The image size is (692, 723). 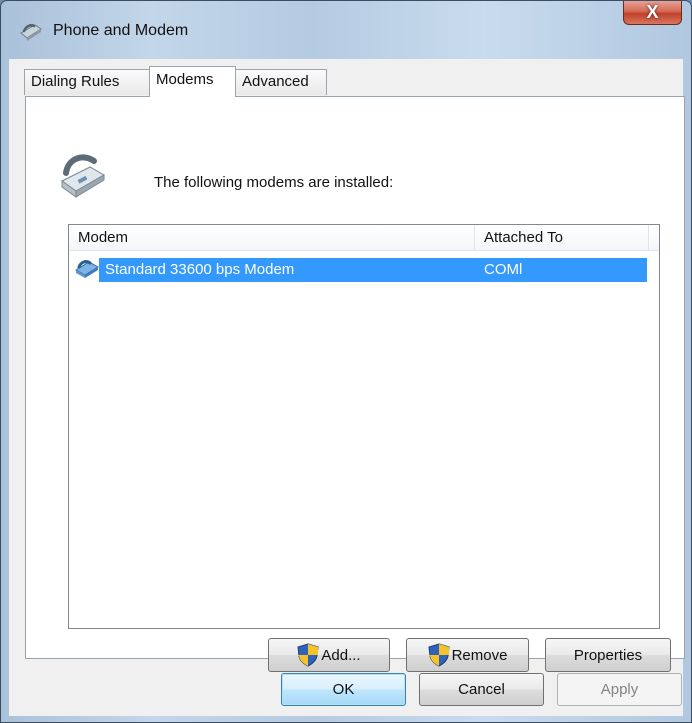 I want to click on title-bar: Phone and Modem X, so click(x=346, y=30).